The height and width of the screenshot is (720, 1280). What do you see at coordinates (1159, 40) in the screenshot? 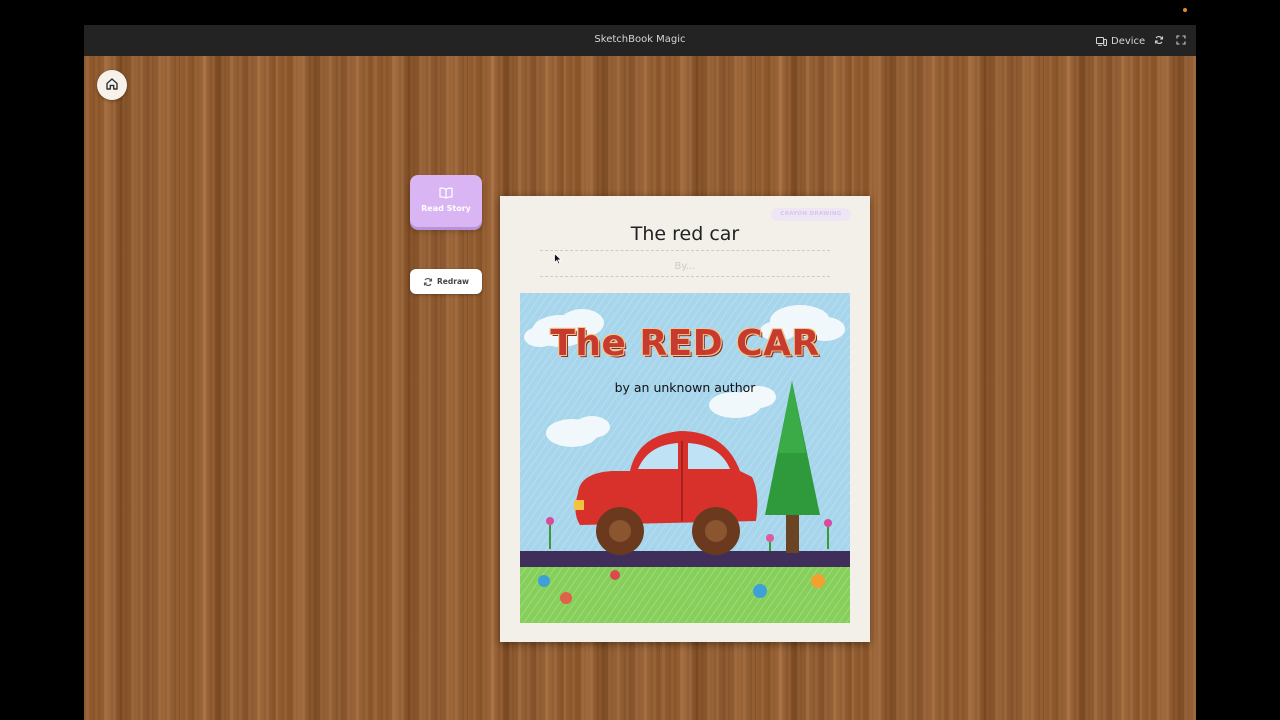
I see `refresh-icon` at bounding box center [1159, 40].